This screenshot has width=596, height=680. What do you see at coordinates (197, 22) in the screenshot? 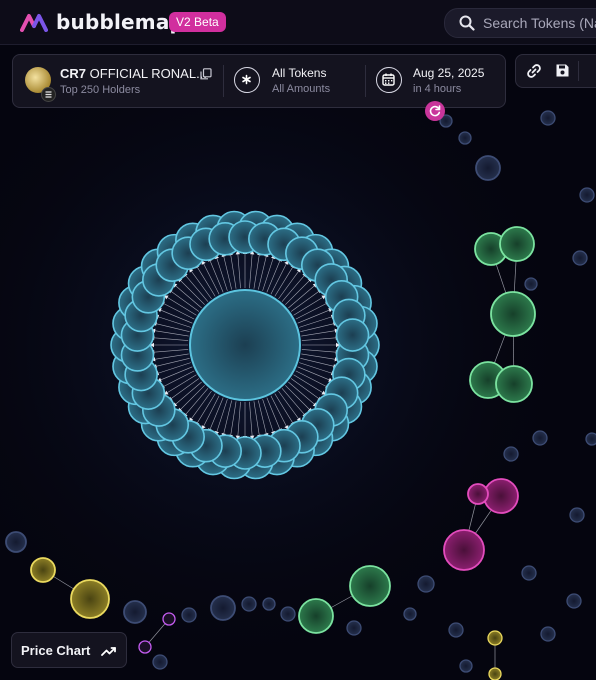
I see `version-badge: V2 Beta` at bounding box center [197, 22].